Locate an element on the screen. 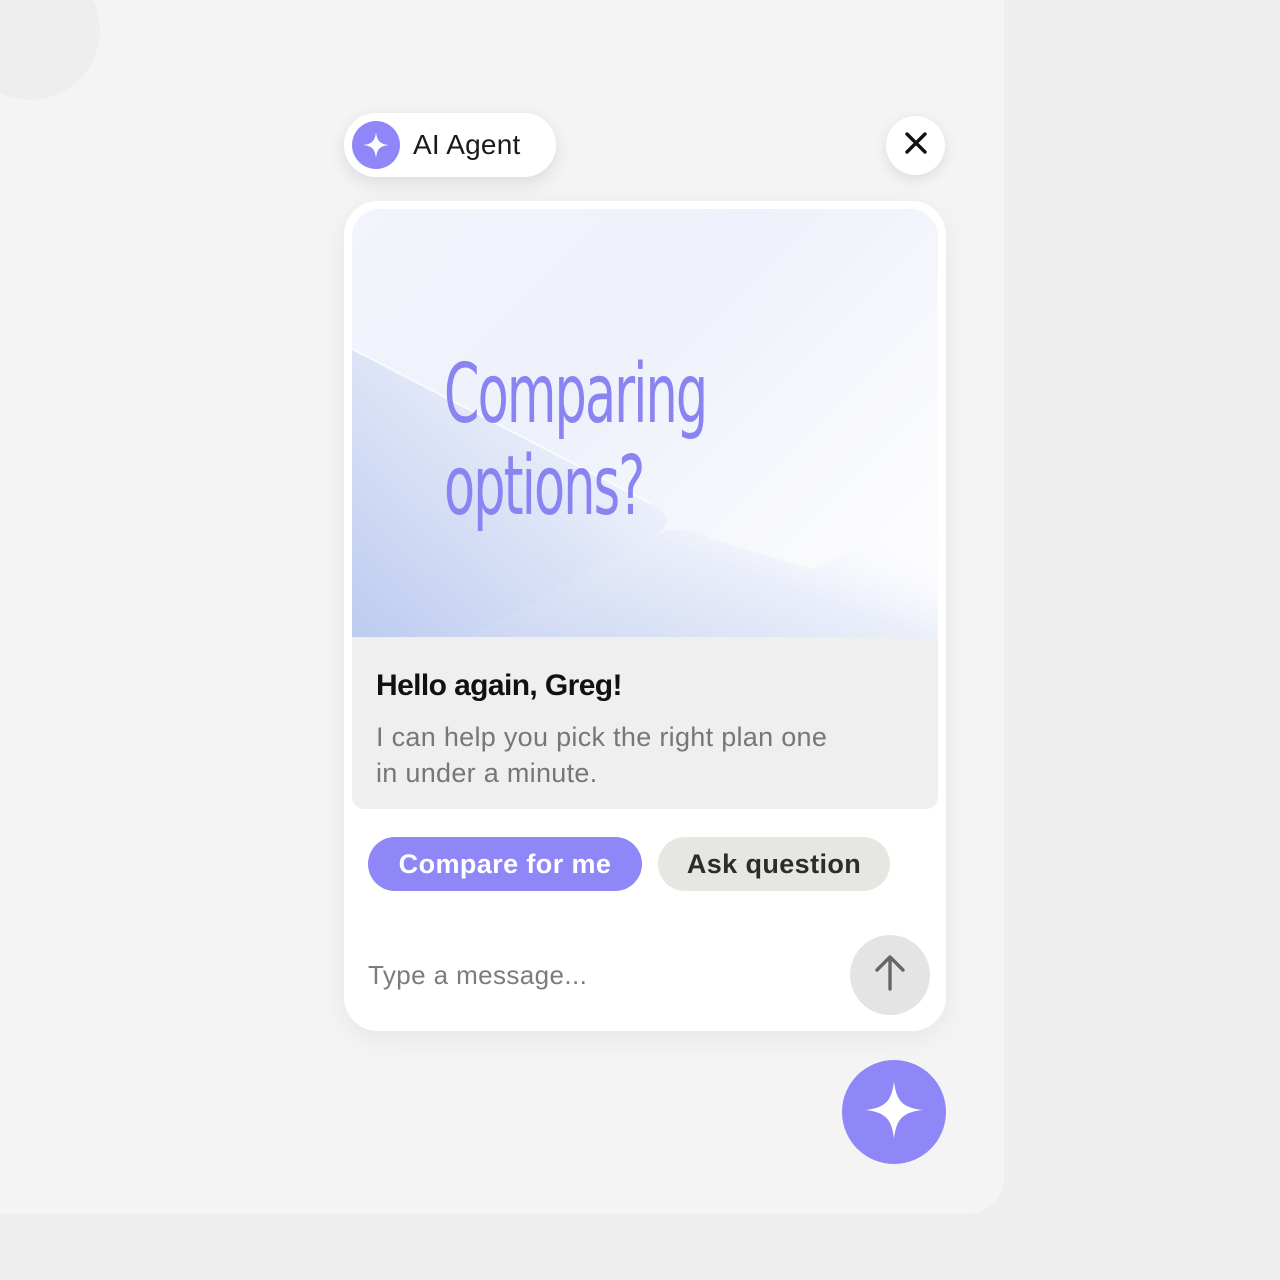 Image resolution: width=1280 pixels, height=1280 pixels. greeting-heading: Hello again, Greg! is located at coordinates (499, 685).